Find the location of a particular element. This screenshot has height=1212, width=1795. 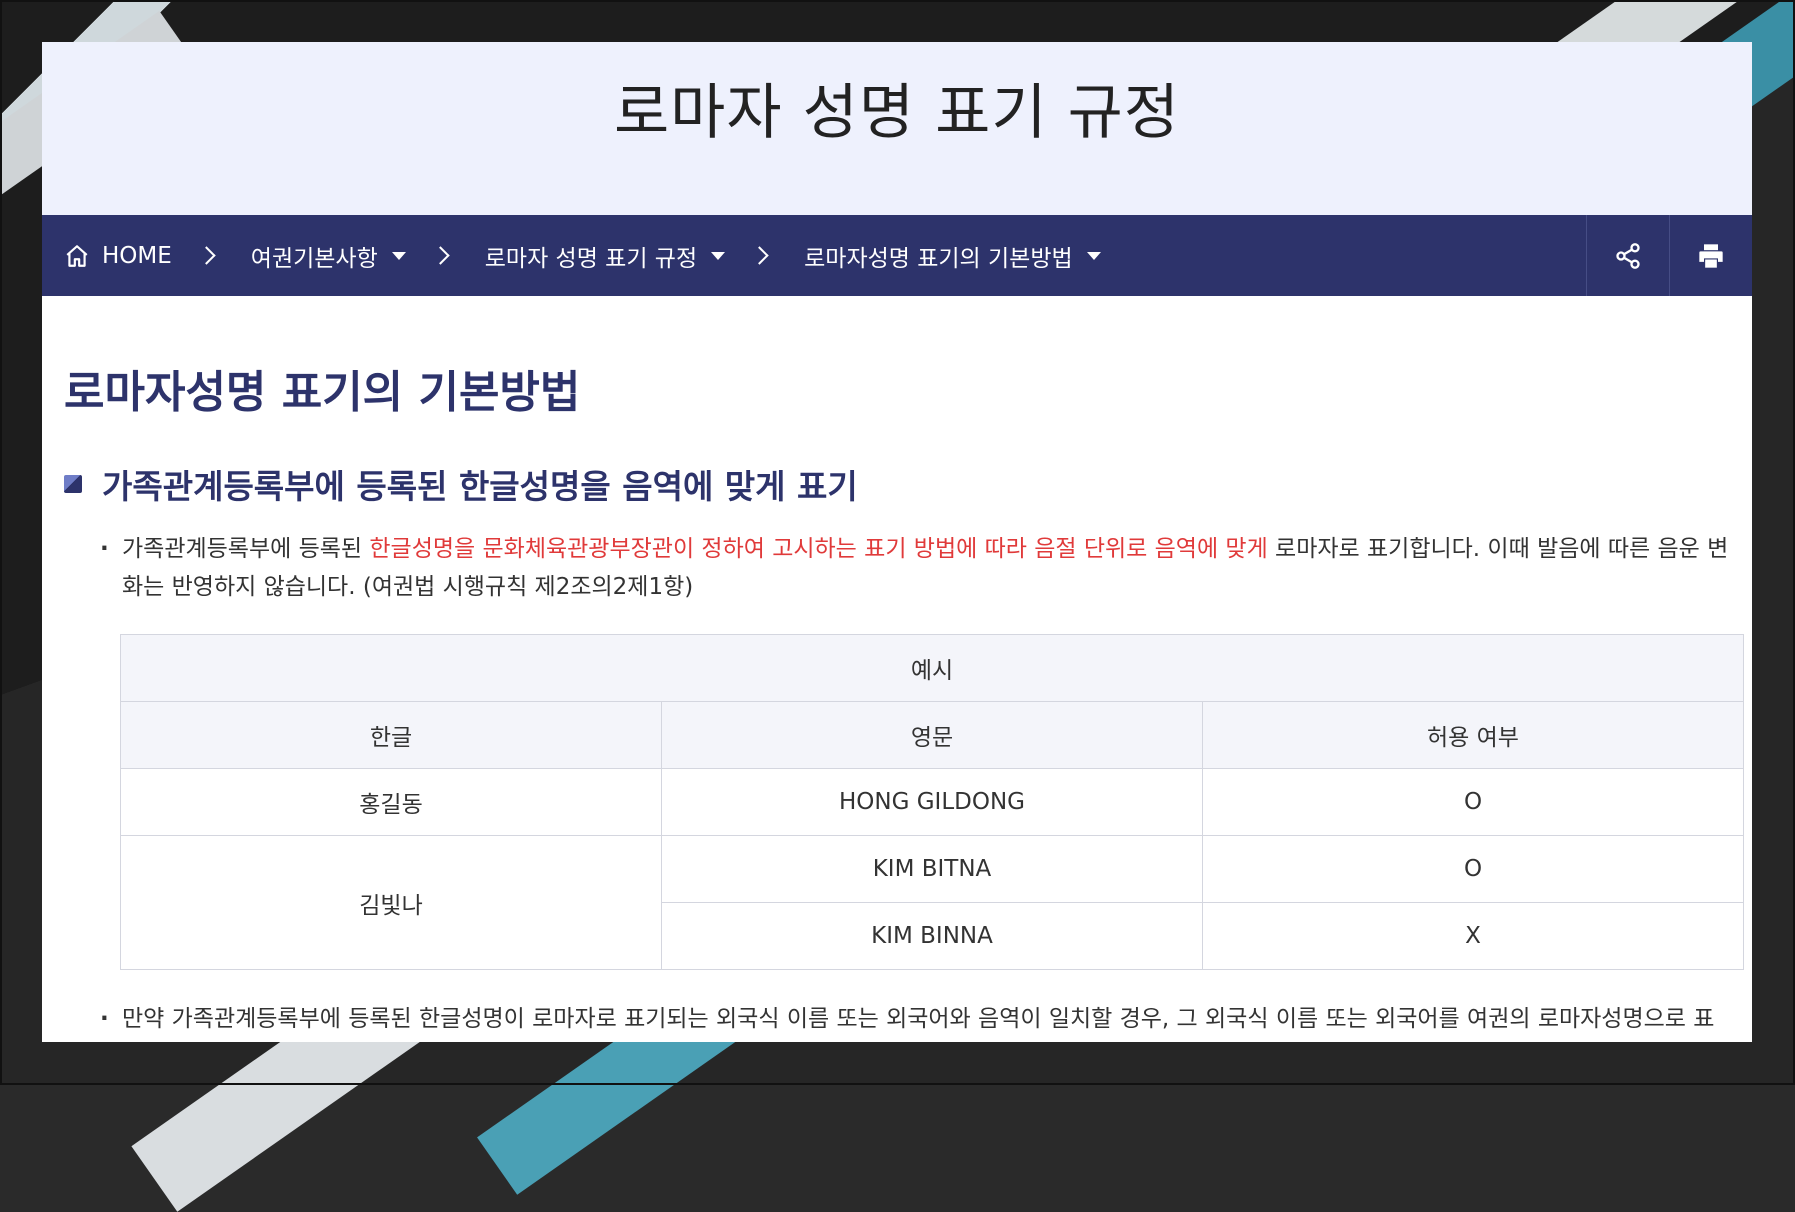

breadcrumb-item-basic-method: 로마자성명 표기의 기본방법 is located at coordinates (952, 256).